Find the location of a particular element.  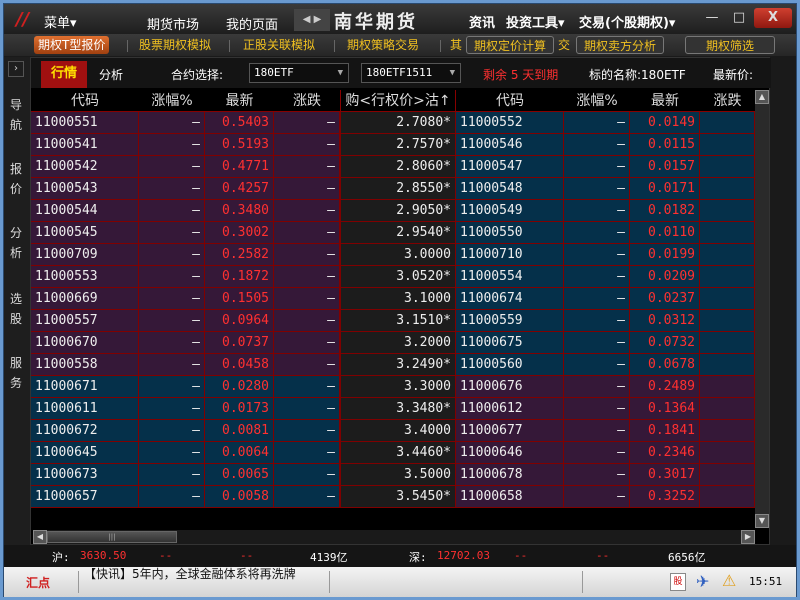

nav-arrows-button: ◀ ▶ is located at coordinates (312, 20).